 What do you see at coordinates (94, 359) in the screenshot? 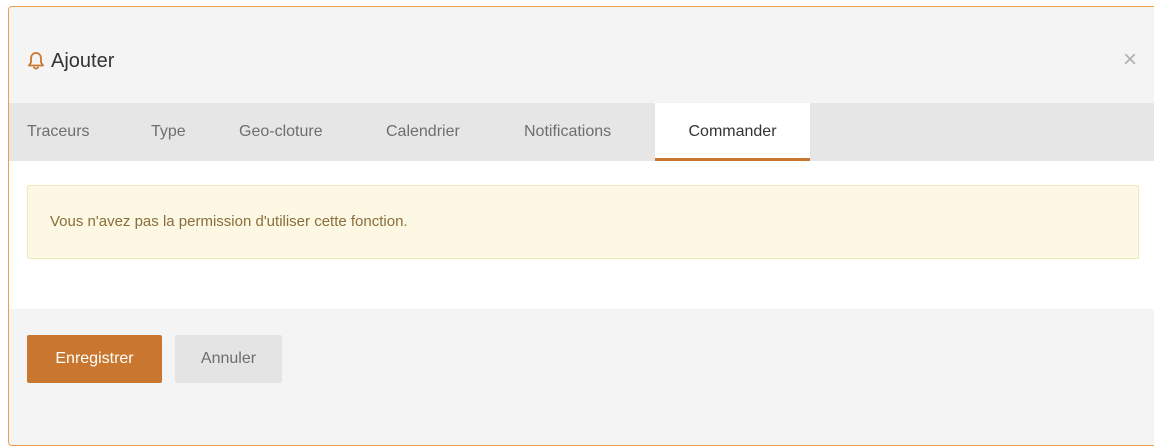
I see `save-button: Enregistrer` at bounding box center [94, 359].